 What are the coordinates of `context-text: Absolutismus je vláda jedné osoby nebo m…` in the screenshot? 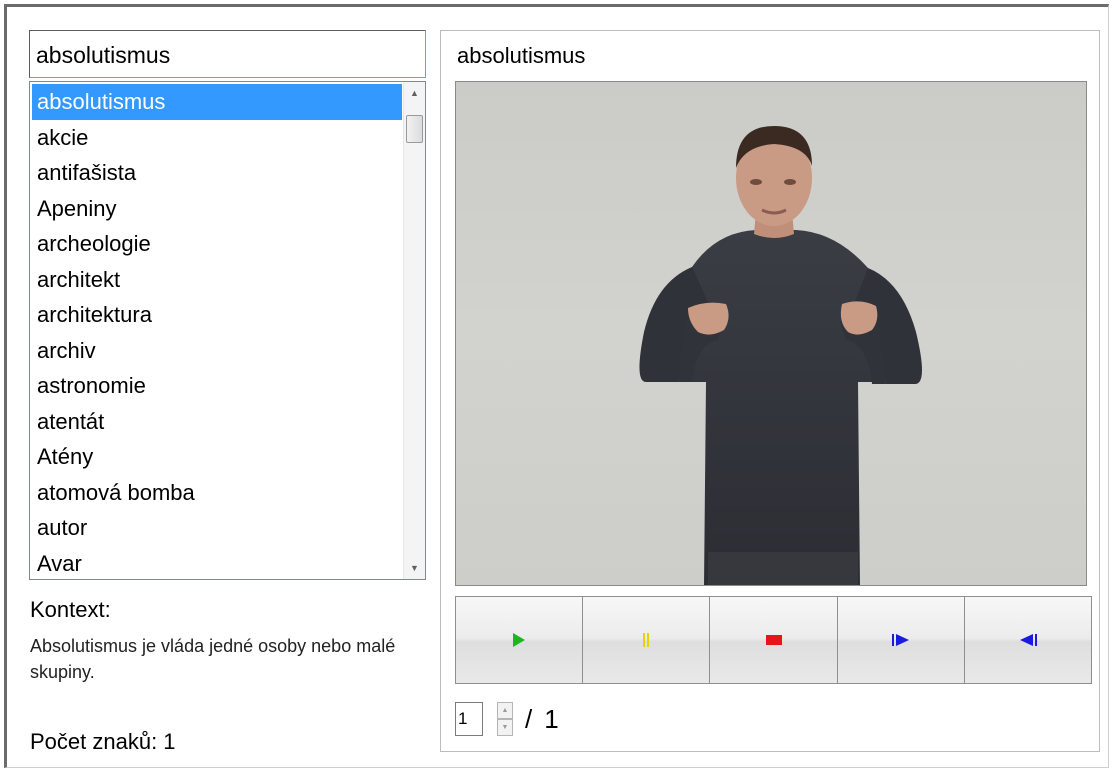 It's located at (213, 659).